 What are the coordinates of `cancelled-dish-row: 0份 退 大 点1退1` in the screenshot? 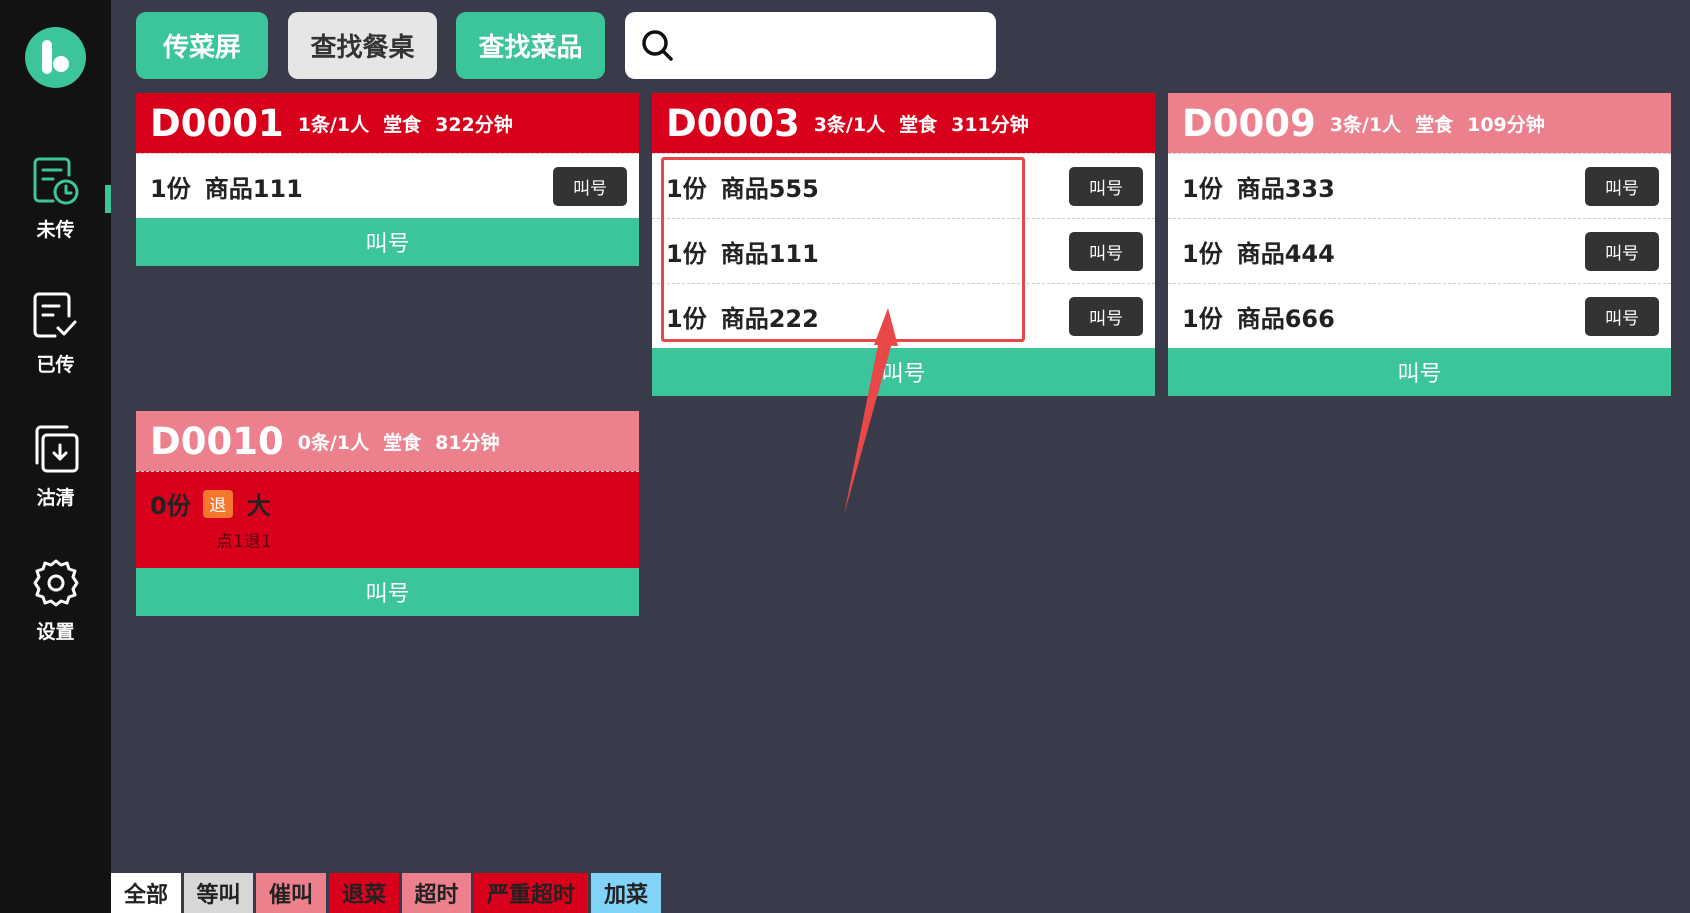 It's located at (387, 519).